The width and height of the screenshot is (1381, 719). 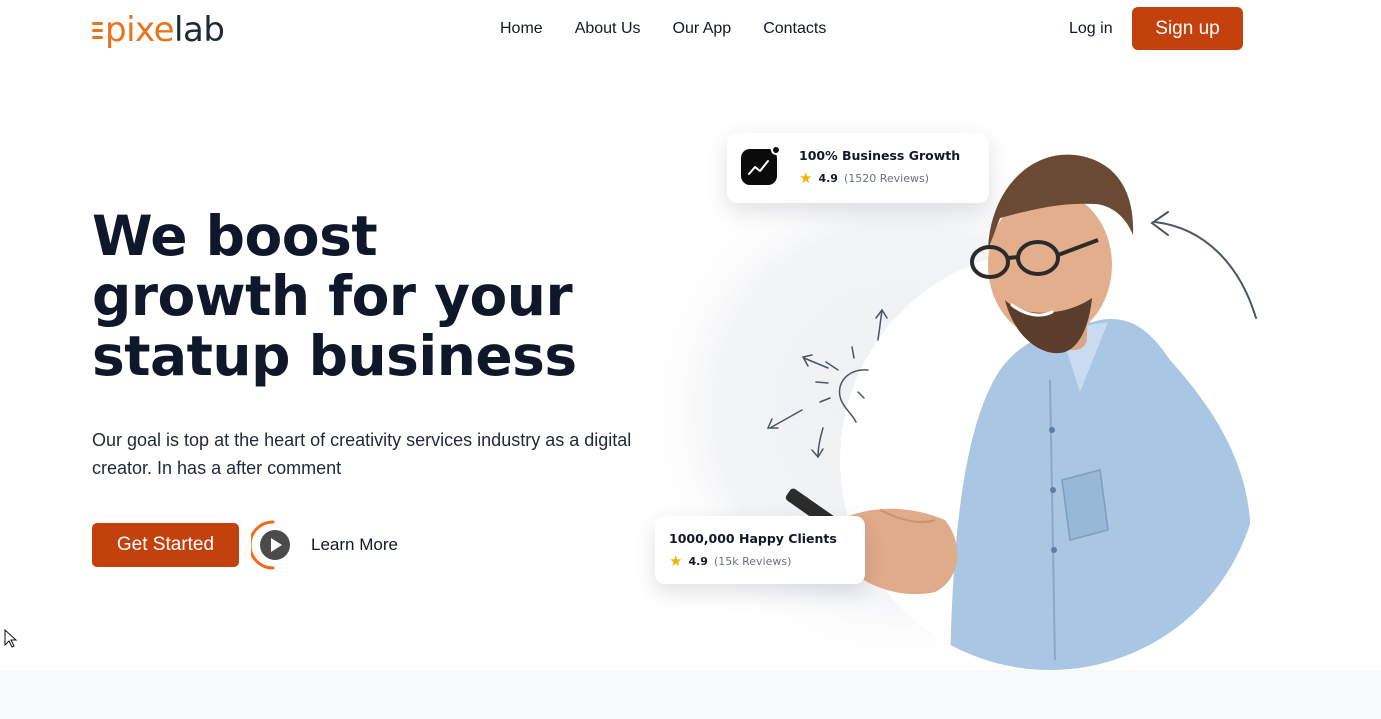 I want to click on clients-review-count: (15k Reviews), so click(x=752, y=561).